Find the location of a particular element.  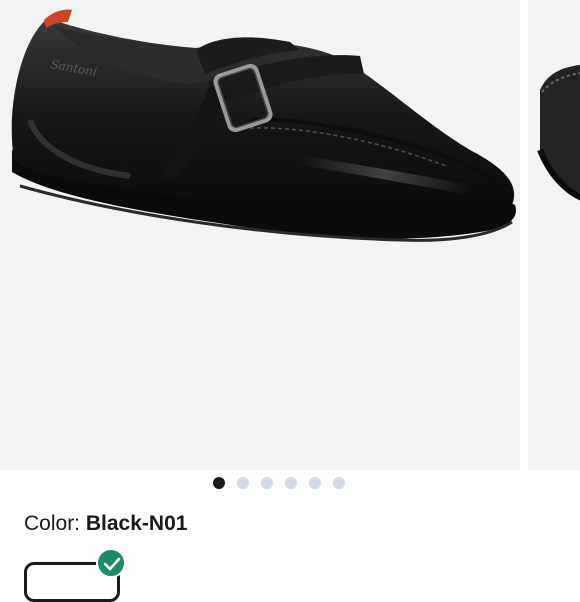

color-selection-label: Color: Black-N01 is located at coordinates (105, 524).